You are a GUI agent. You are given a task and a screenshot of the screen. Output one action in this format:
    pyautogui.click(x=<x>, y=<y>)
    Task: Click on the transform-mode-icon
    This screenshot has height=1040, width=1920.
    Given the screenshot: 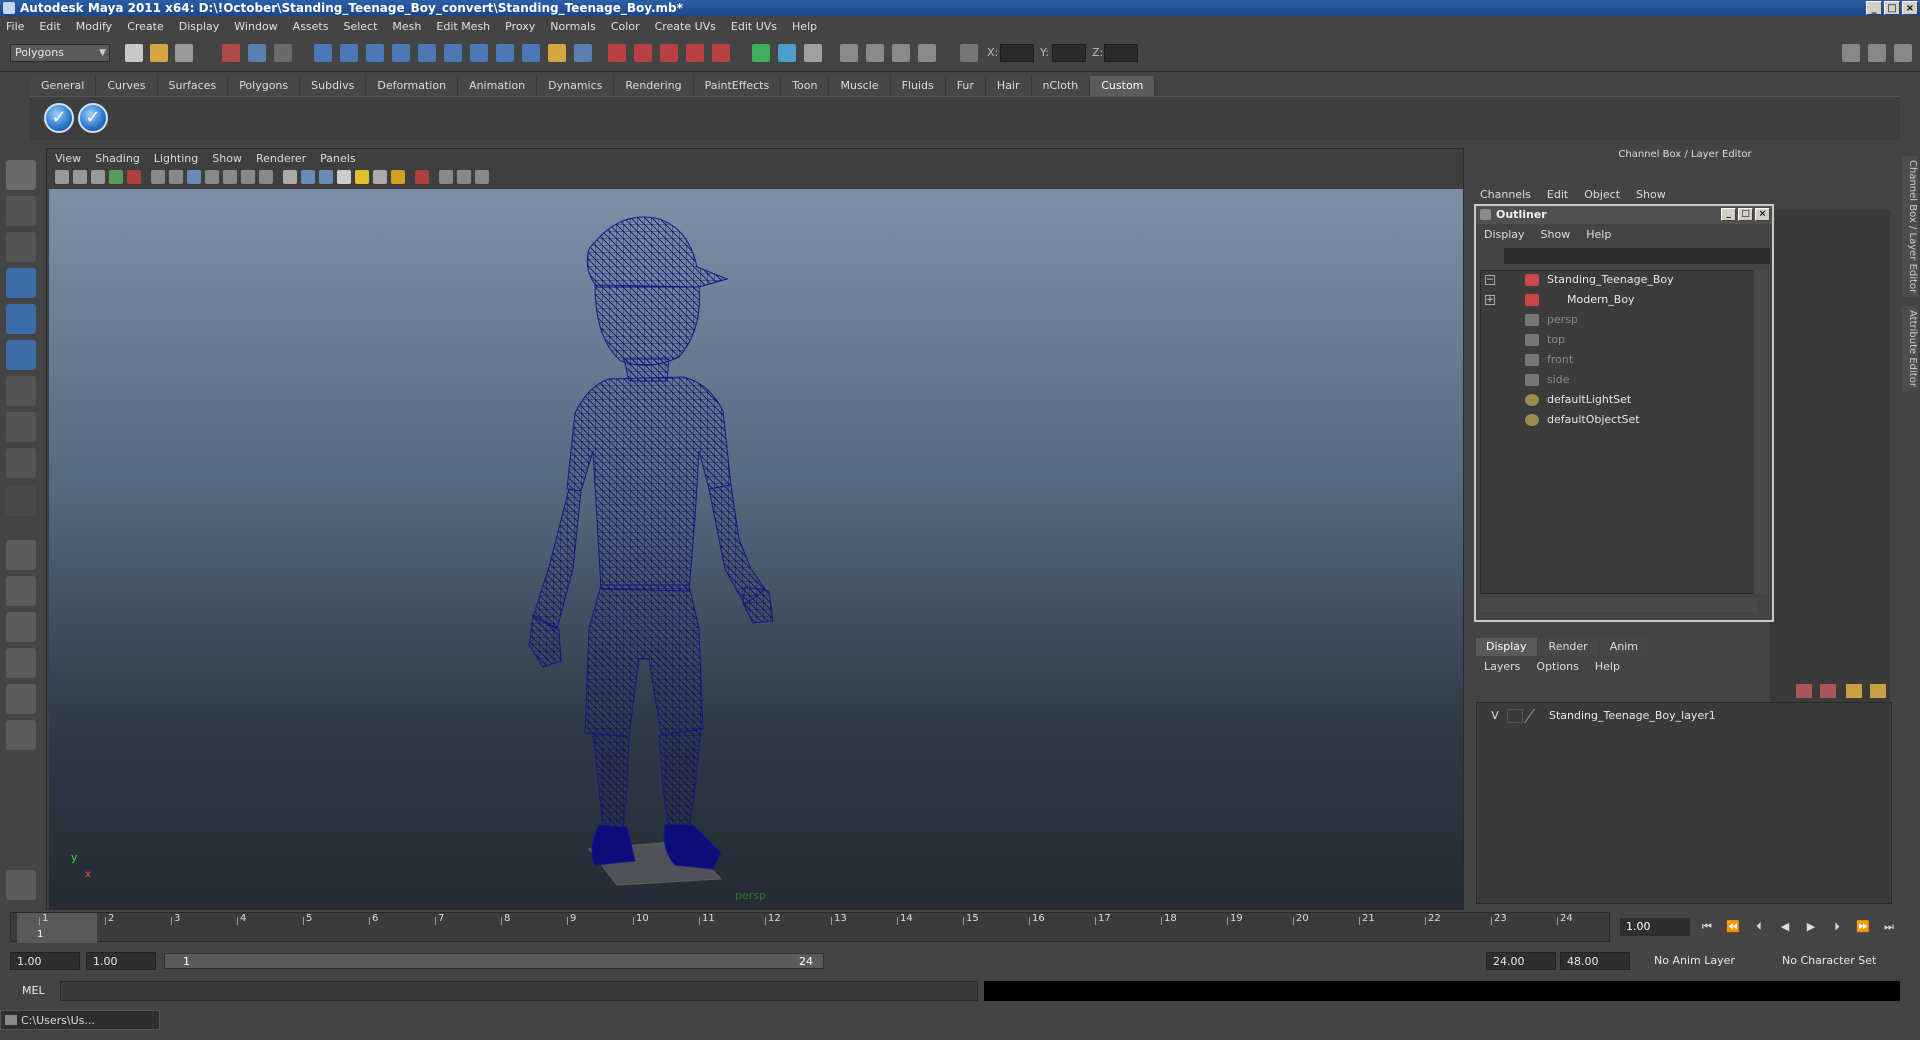 What is the action you would take?
    pyautogui.click(x=969, y=53)
    